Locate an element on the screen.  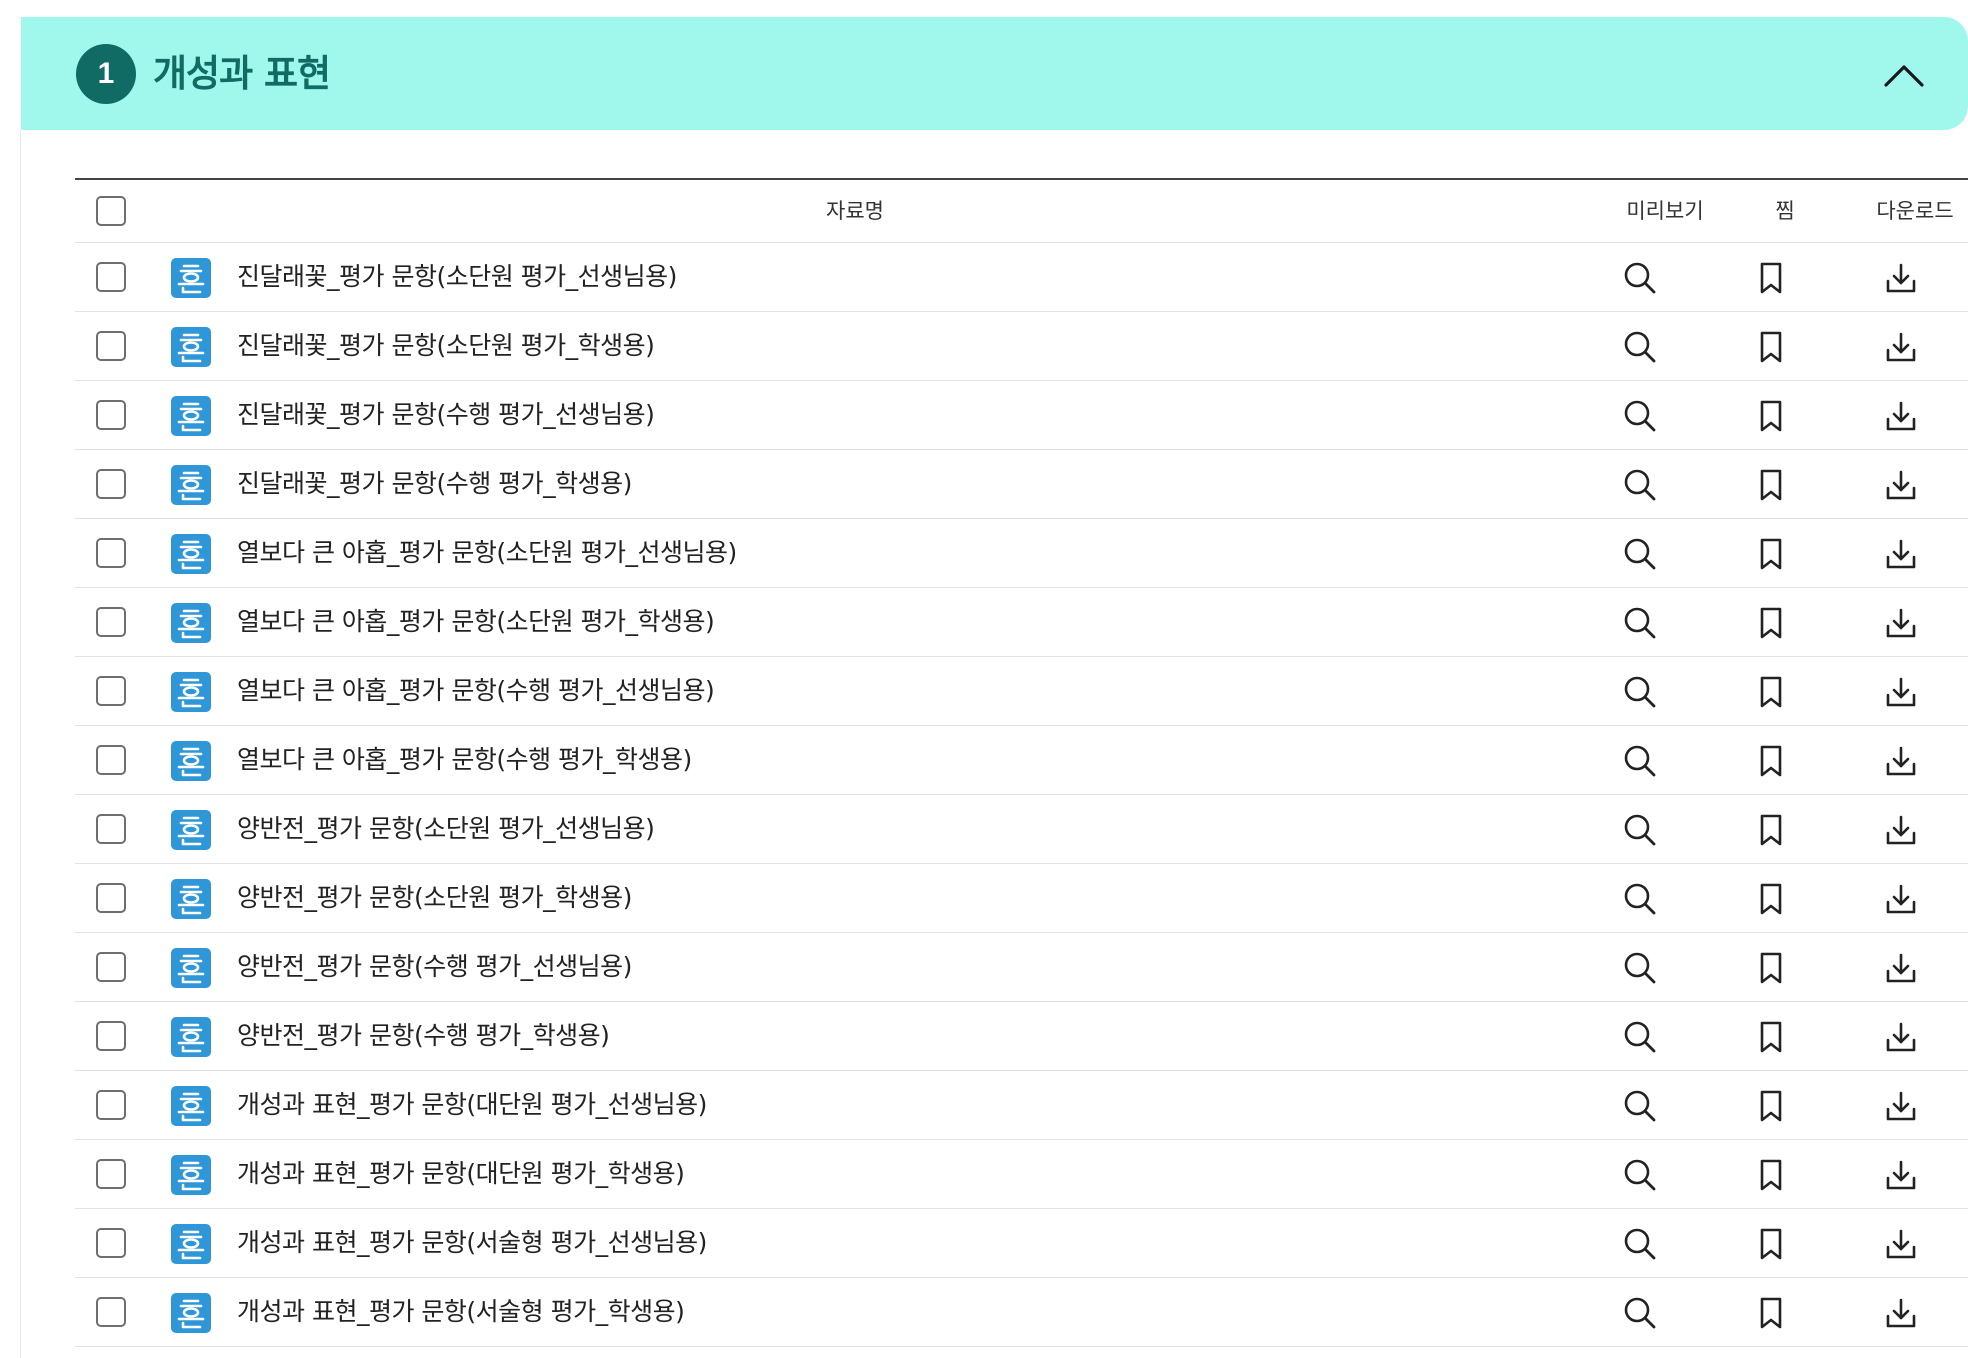
section-header: 1 개성과 표현 is located at coordinates (994, 73).